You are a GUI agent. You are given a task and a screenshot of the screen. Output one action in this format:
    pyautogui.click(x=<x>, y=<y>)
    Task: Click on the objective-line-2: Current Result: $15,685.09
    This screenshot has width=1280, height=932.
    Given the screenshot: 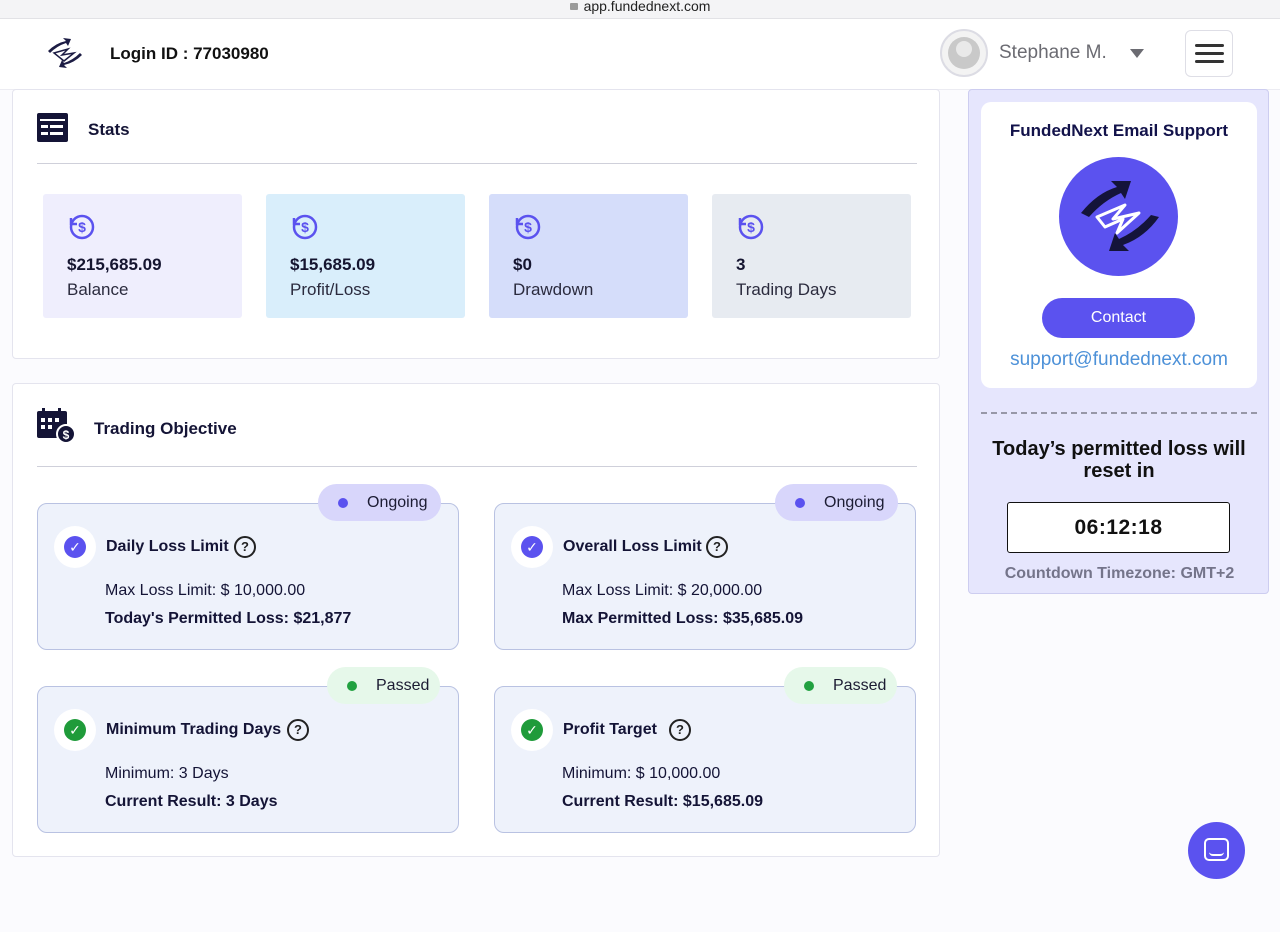 What is the action you would take?
    pyautogui.click(x=662, y=801)
    